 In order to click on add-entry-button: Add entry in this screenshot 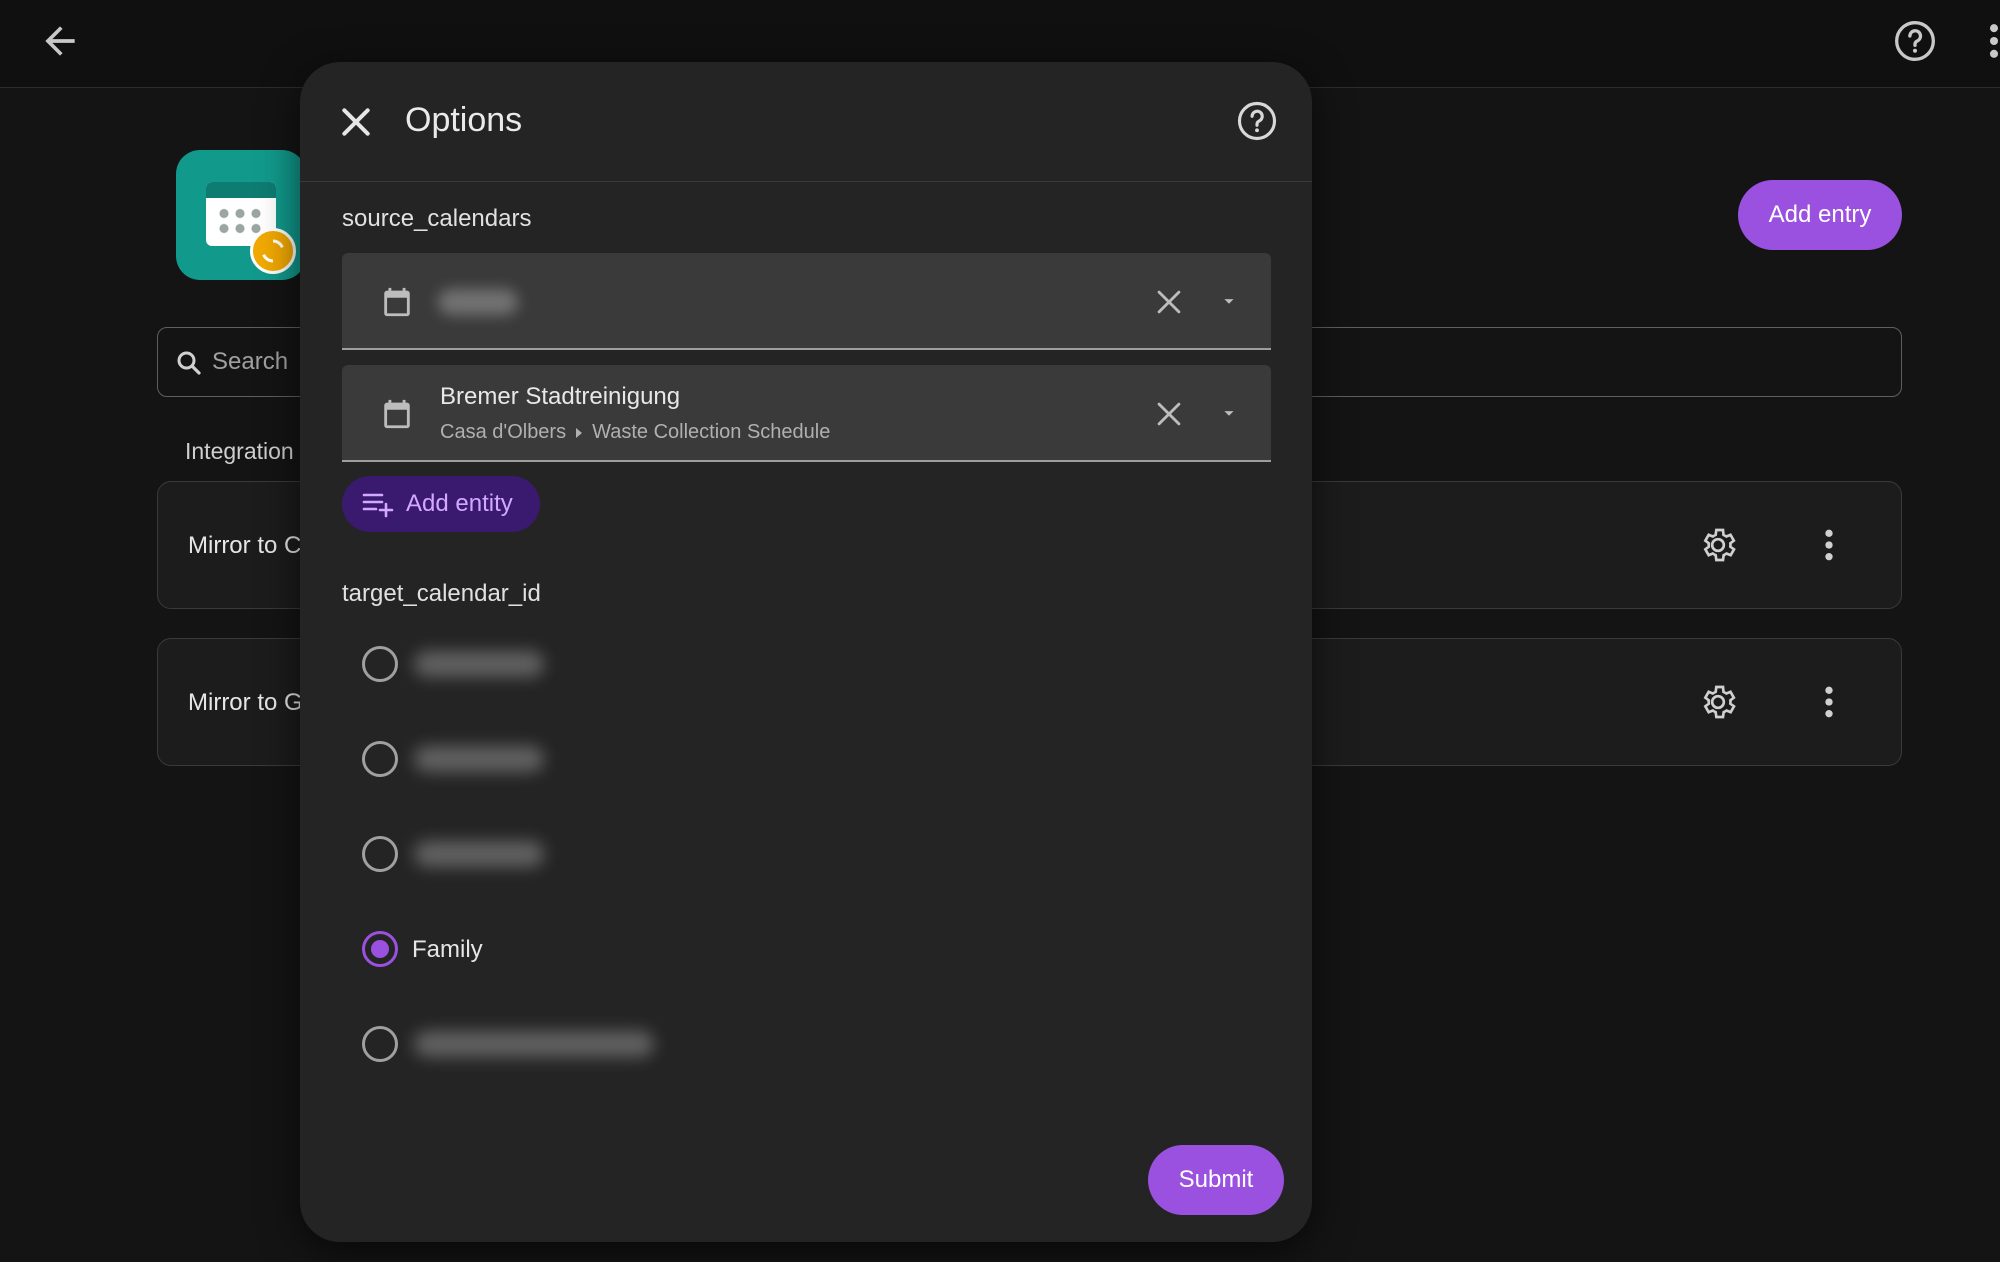, I will do `click(1820, 215)`.